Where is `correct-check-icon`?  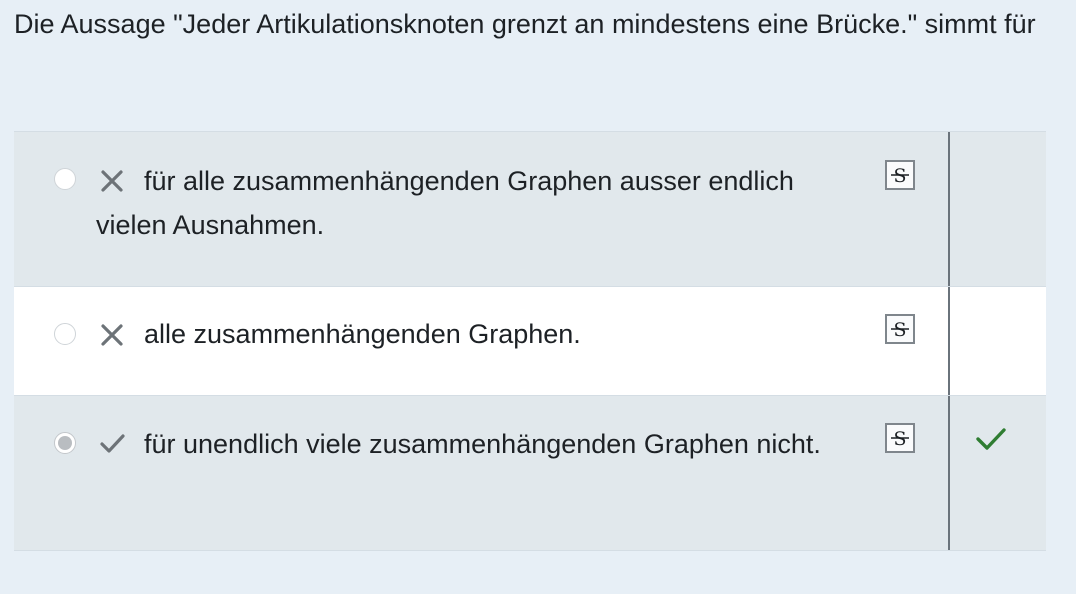 correct-check-icon is located at coordinates (991, 439).